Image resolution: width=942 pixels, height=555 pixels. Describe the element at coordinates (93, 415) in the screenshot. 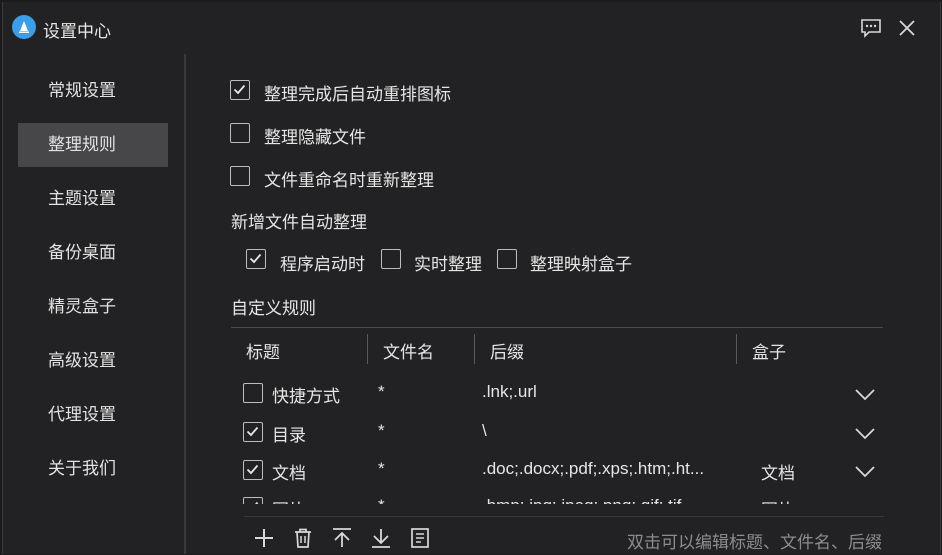

I see `sidebar-item-proxy: 代理设置` at that location.